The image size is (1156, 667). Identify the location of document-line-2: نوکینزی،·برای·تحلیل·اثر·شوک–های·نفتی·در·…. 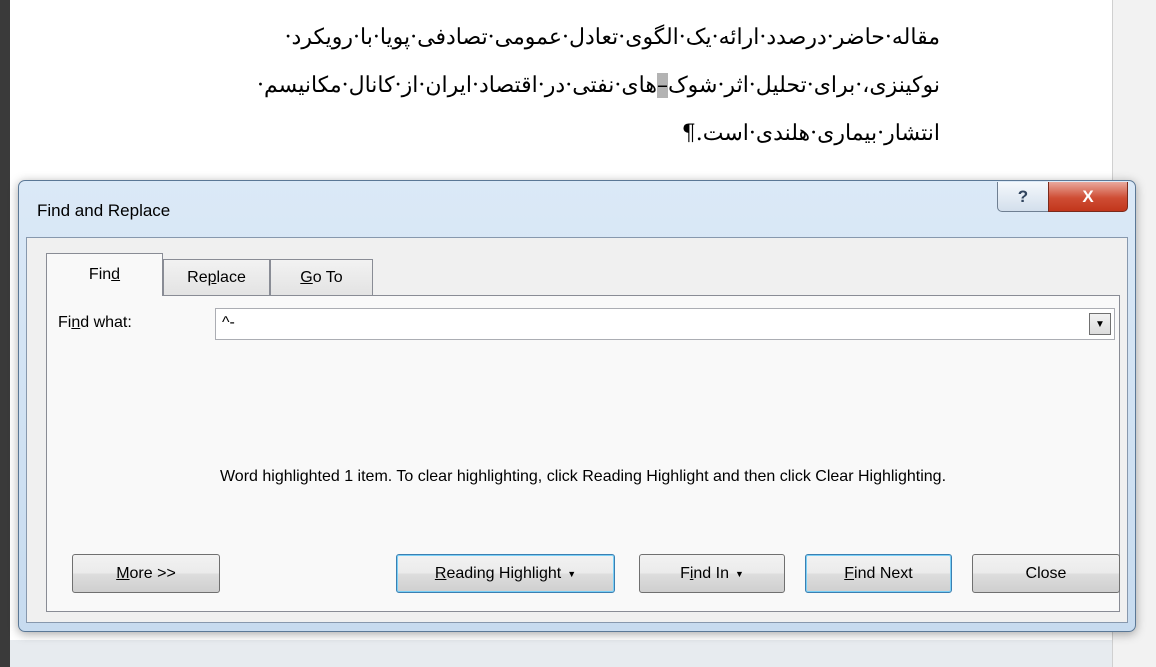
(545, 86).